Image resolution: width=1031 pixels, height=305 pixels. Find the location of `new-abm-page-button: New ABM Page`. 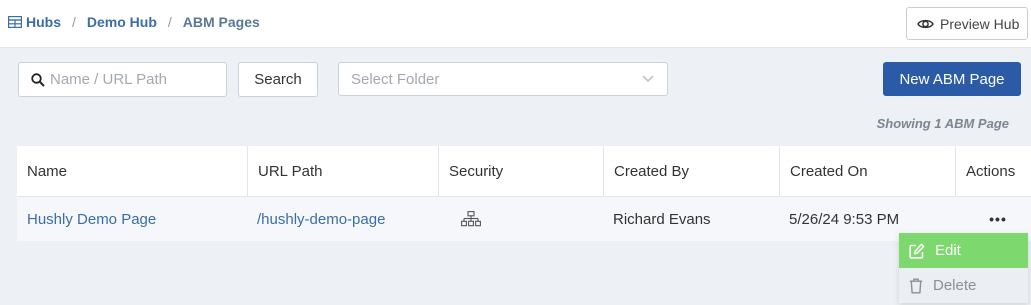

new-abm-page-button: New ABM Page is located at coordinates (952, 79).